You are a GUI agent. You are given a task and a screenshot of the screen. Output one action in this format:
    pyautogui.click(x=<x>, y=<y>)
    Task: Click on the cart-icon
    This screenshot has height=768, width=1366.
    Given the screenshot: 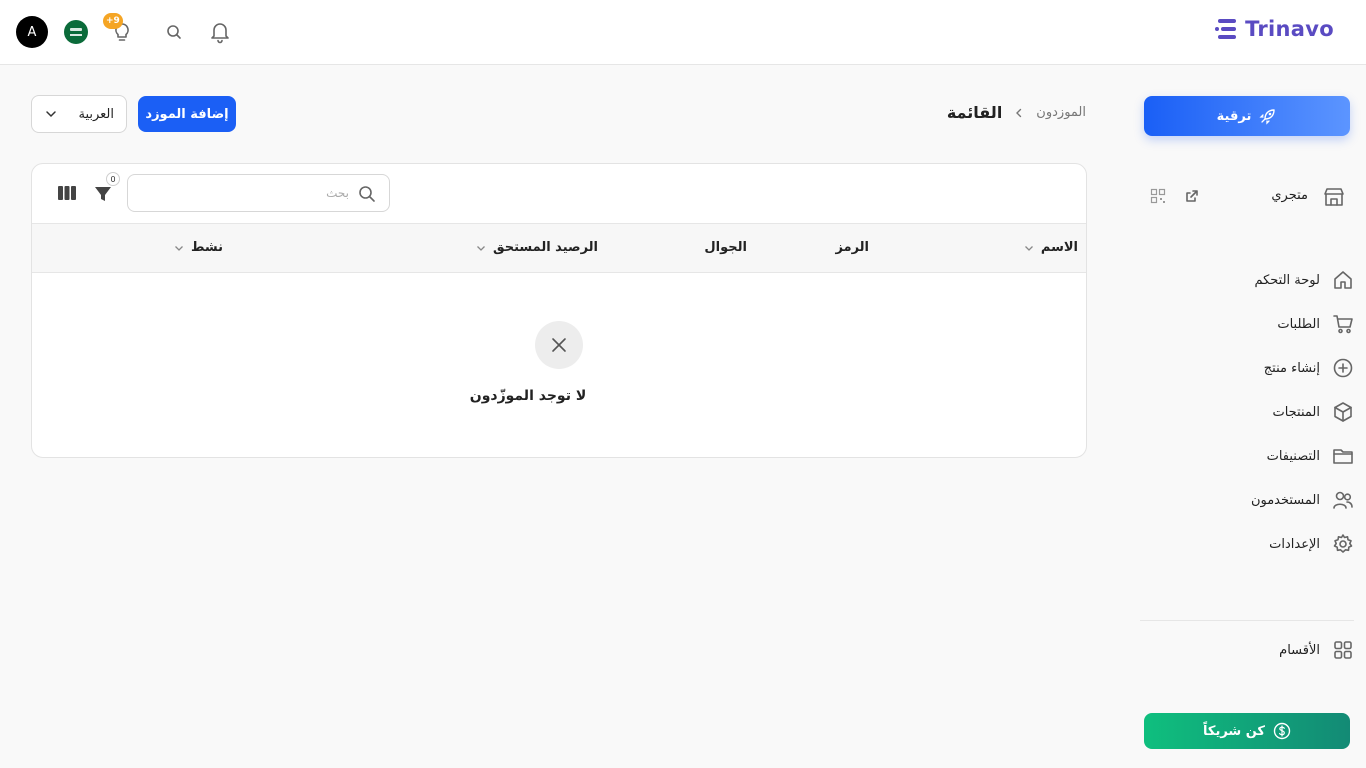 What is the action you would take?
    pyautogui.click(x=1343, y=324)
    